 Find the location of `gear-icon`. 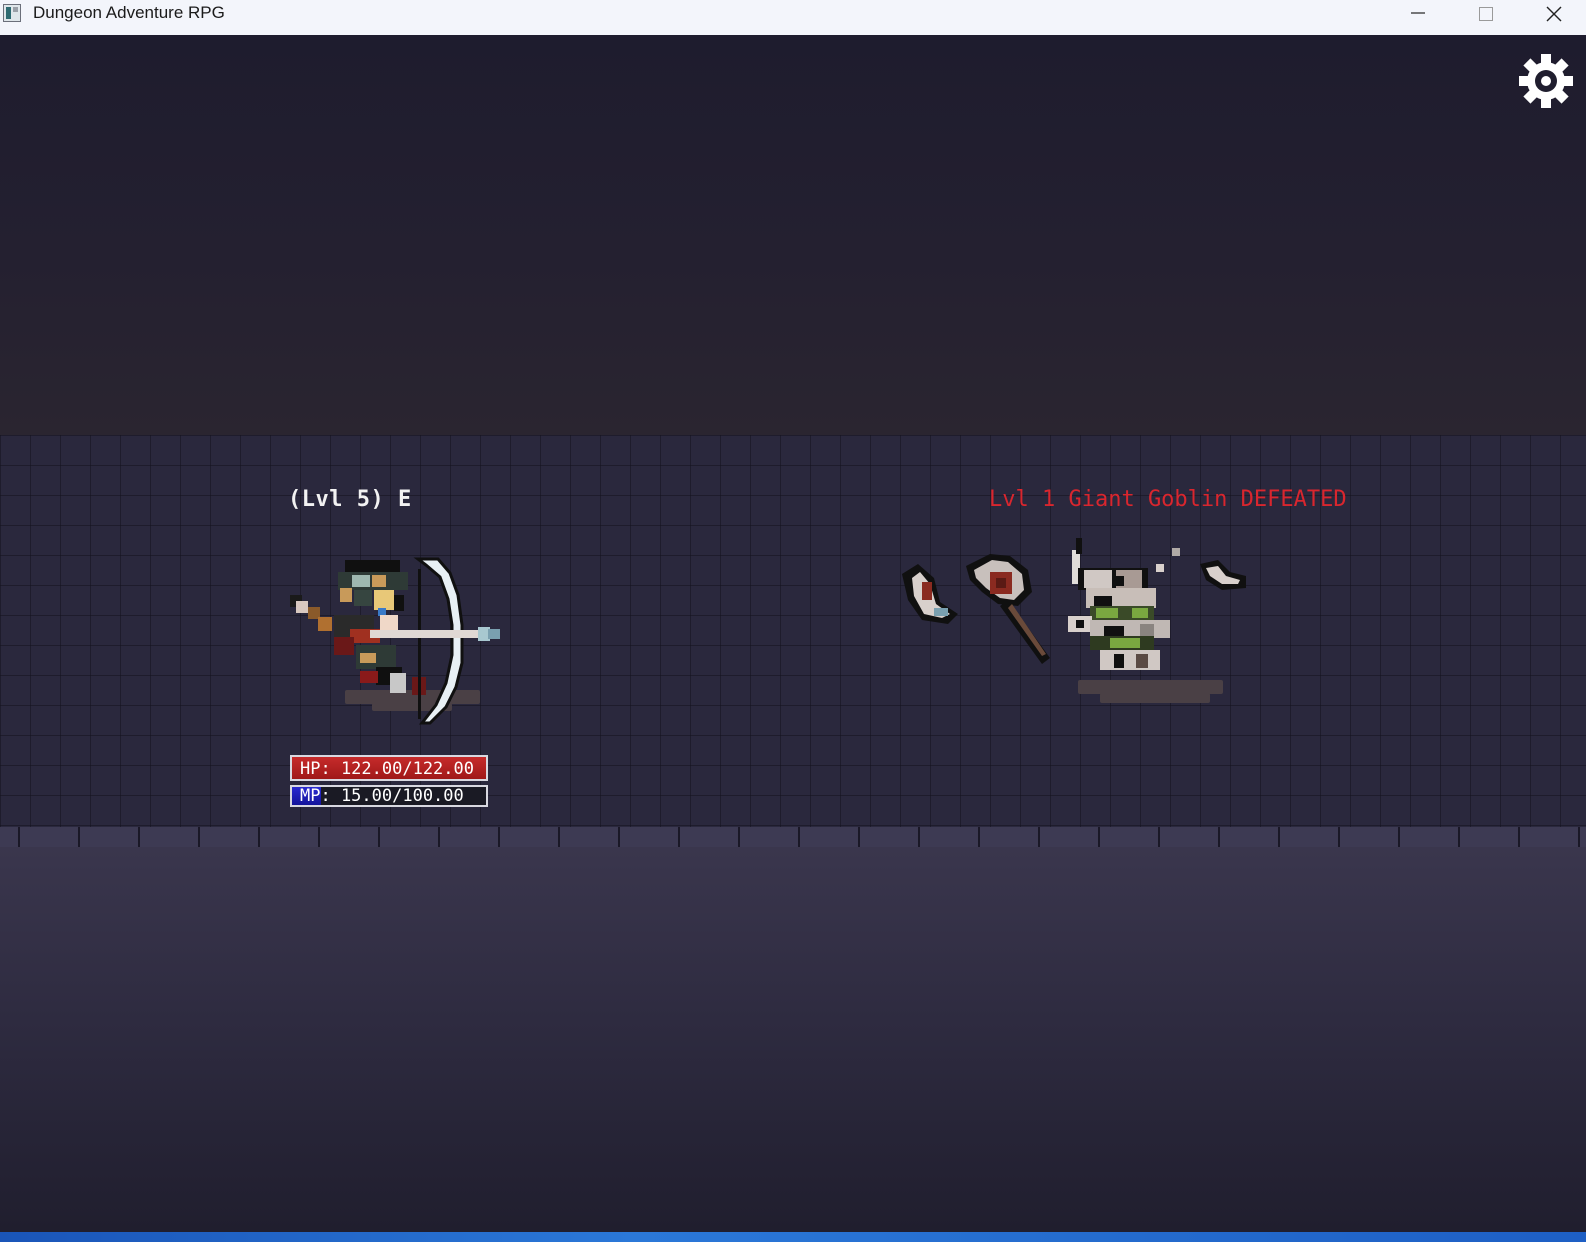

gear-icon is located at coordinates (1546, 81).